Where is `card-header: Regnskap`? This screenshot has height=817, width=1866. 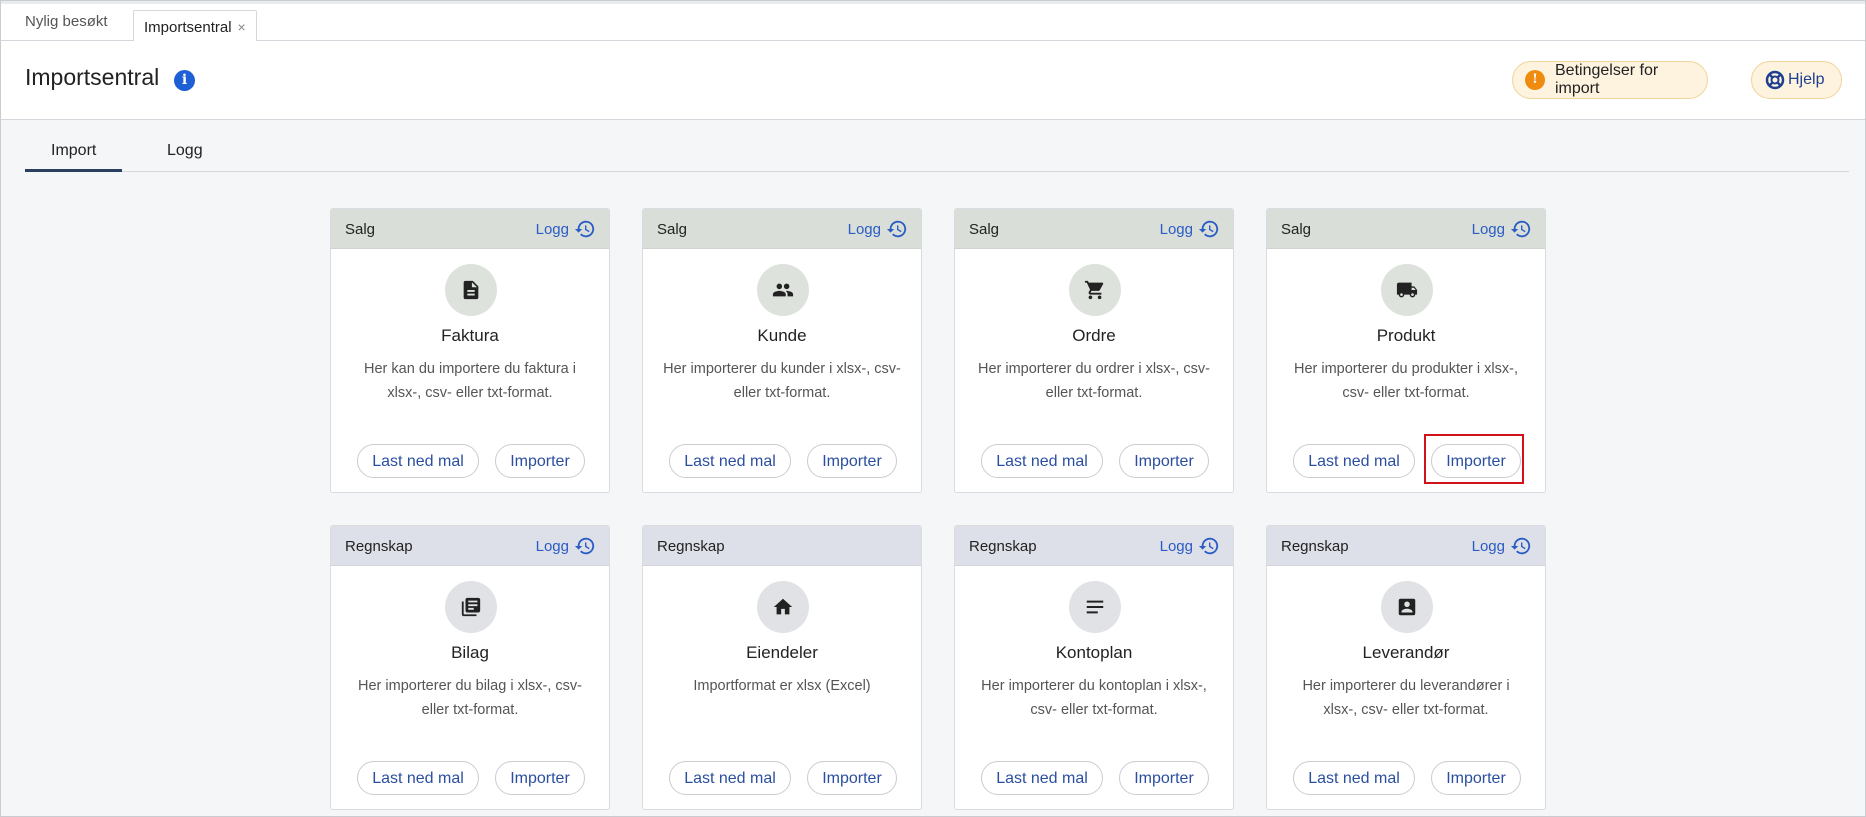 card-header: Regnskap is located at coordinates (782, 546).